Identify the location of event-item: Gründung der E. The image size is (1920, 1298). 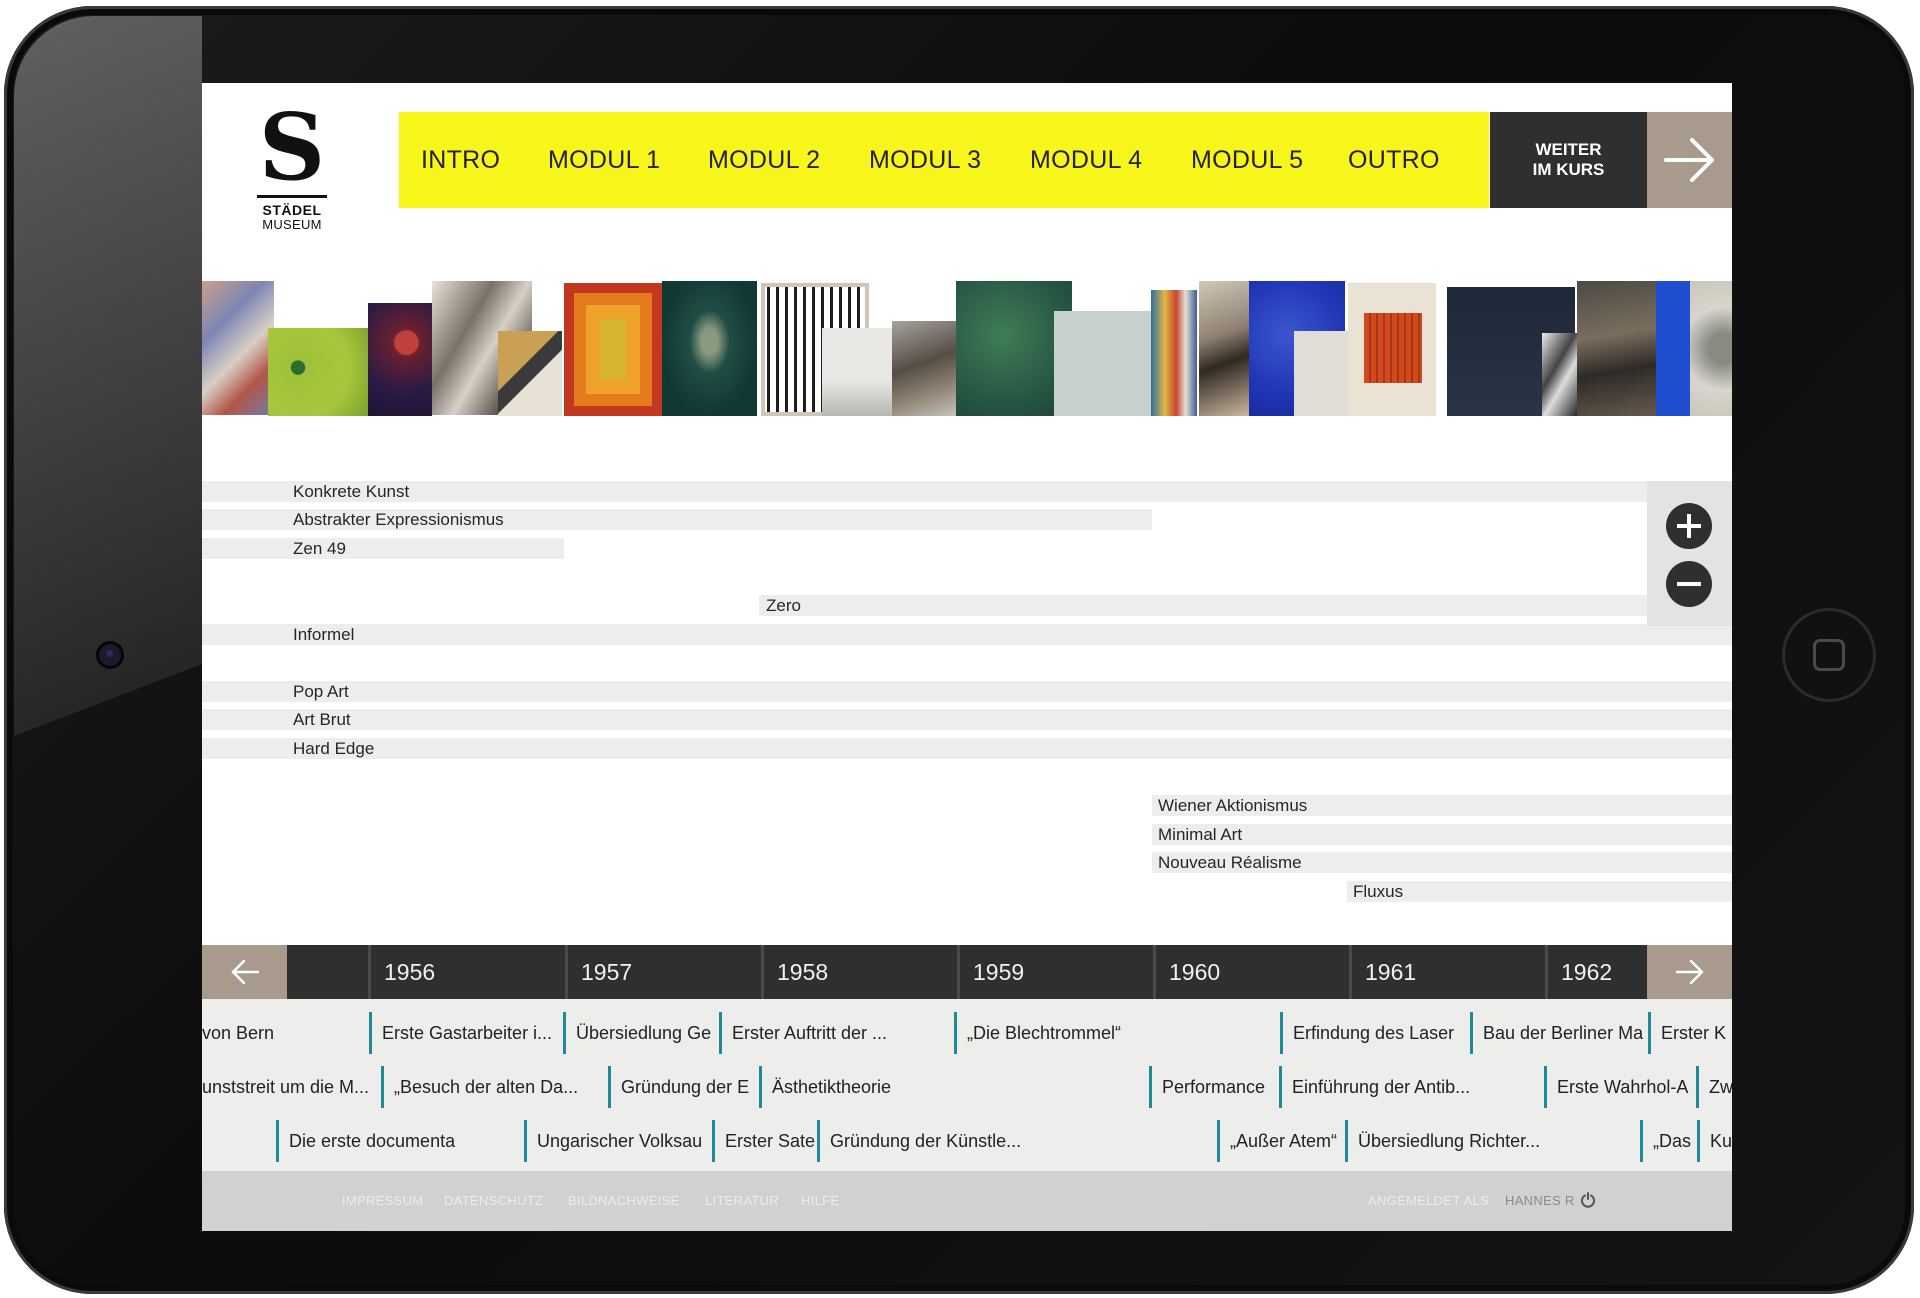
(683, 1087).